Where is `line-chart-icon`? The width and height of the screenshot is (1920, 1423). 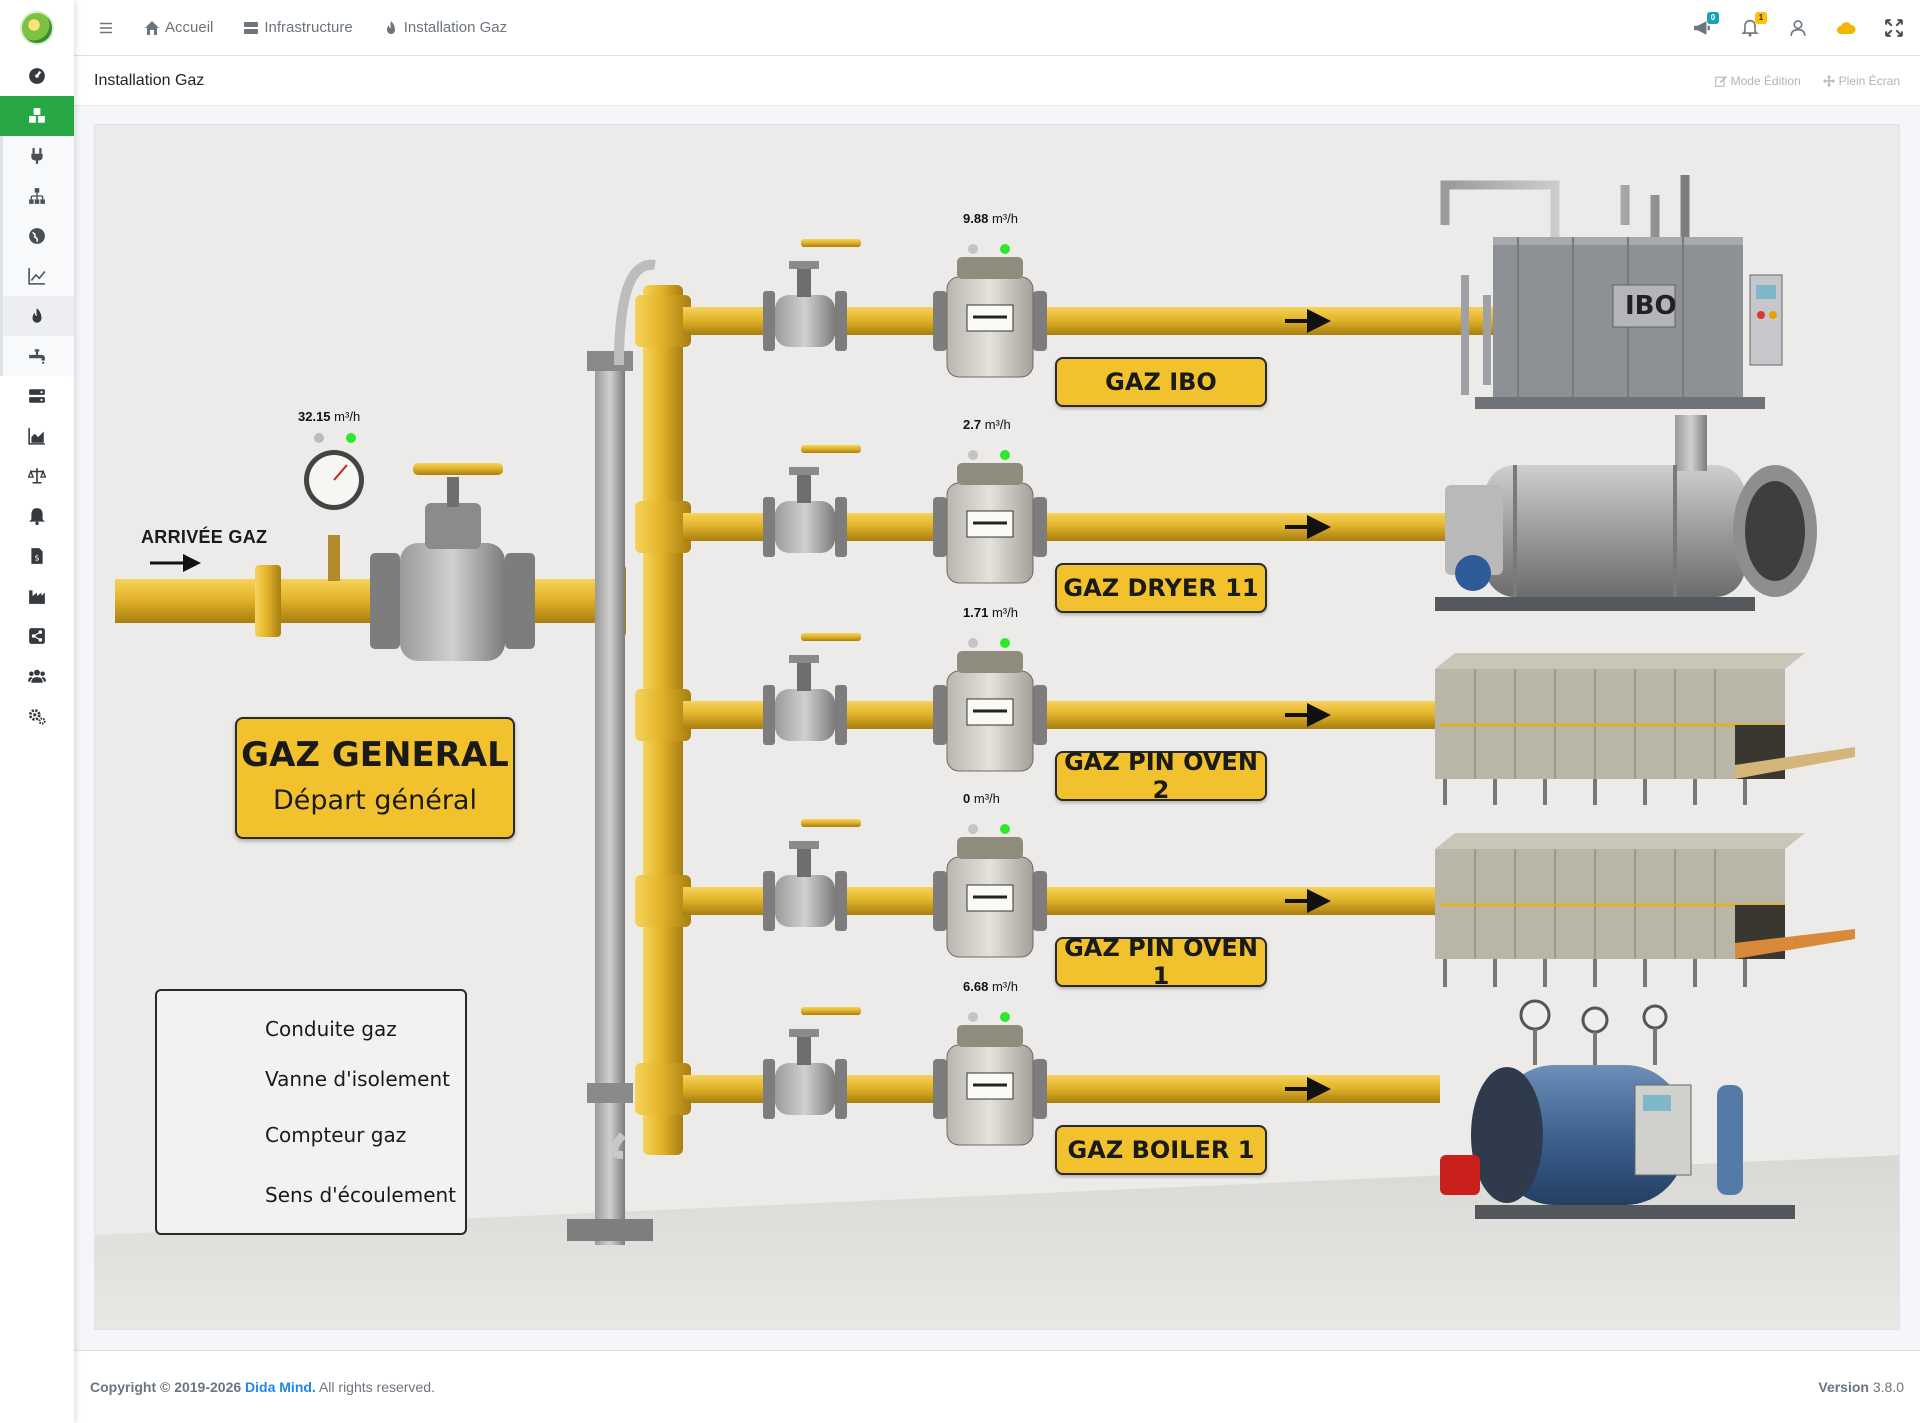
line-chart-icon is located at coordinates (37, 276).